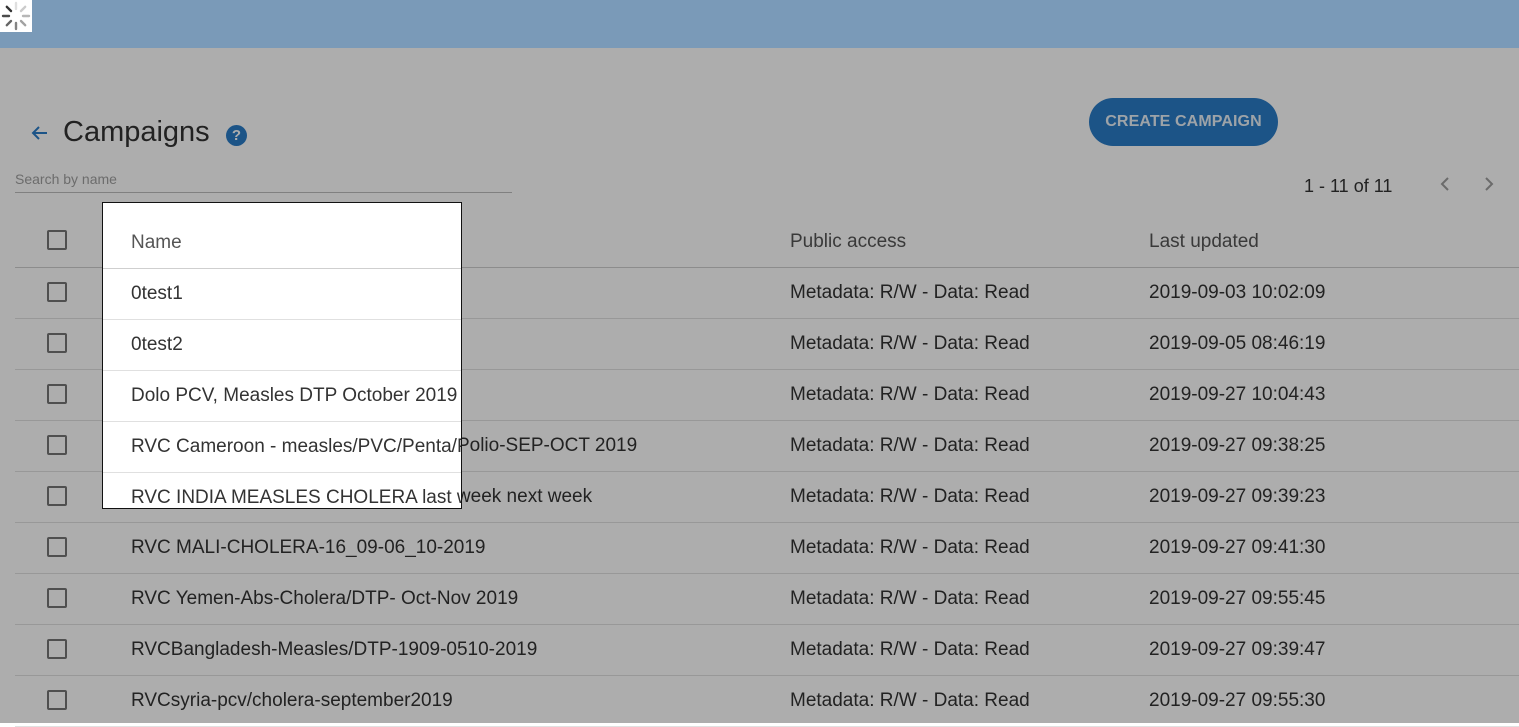  Describe the element at coordinates (282, 294) in the screenshot. I see `popover-list-item: 0test1` at that location.